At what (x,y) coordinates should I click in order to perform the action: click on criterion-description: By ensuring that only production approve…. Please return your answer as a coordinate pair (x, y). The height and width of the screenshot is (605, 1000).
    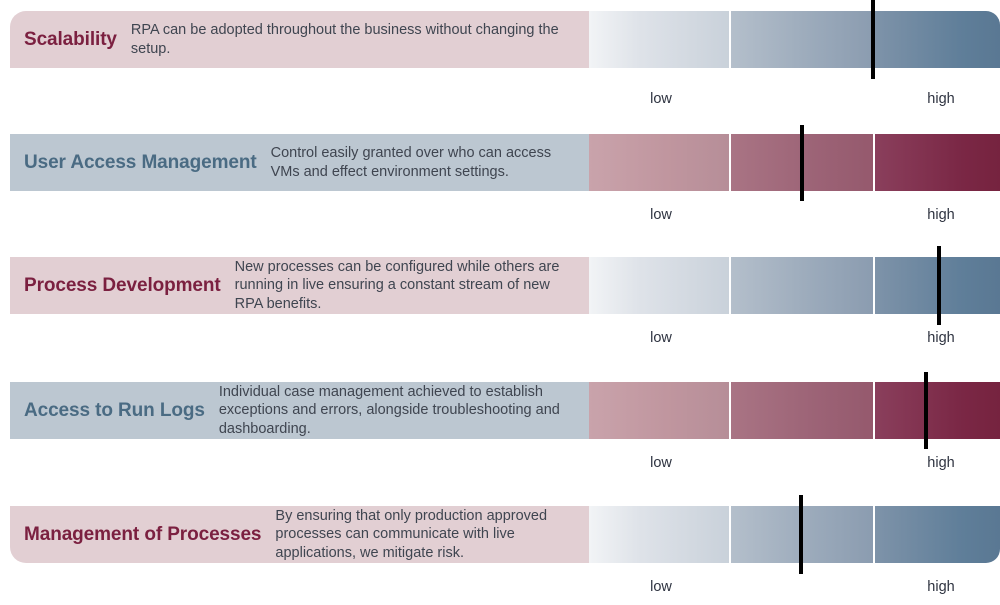
    Looking at the image, I should click on (411, 534).